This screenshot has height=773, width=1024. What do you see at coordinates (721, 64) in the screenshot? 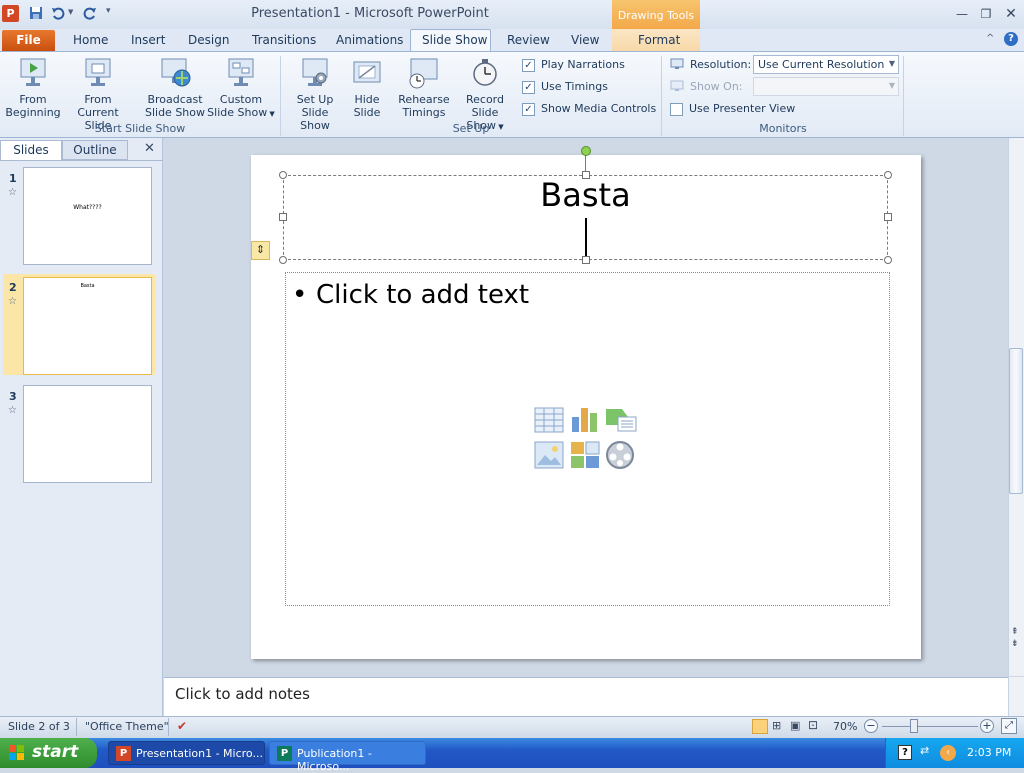
I see `resolution-label: Resolution:` at bounding box center [721, 64].